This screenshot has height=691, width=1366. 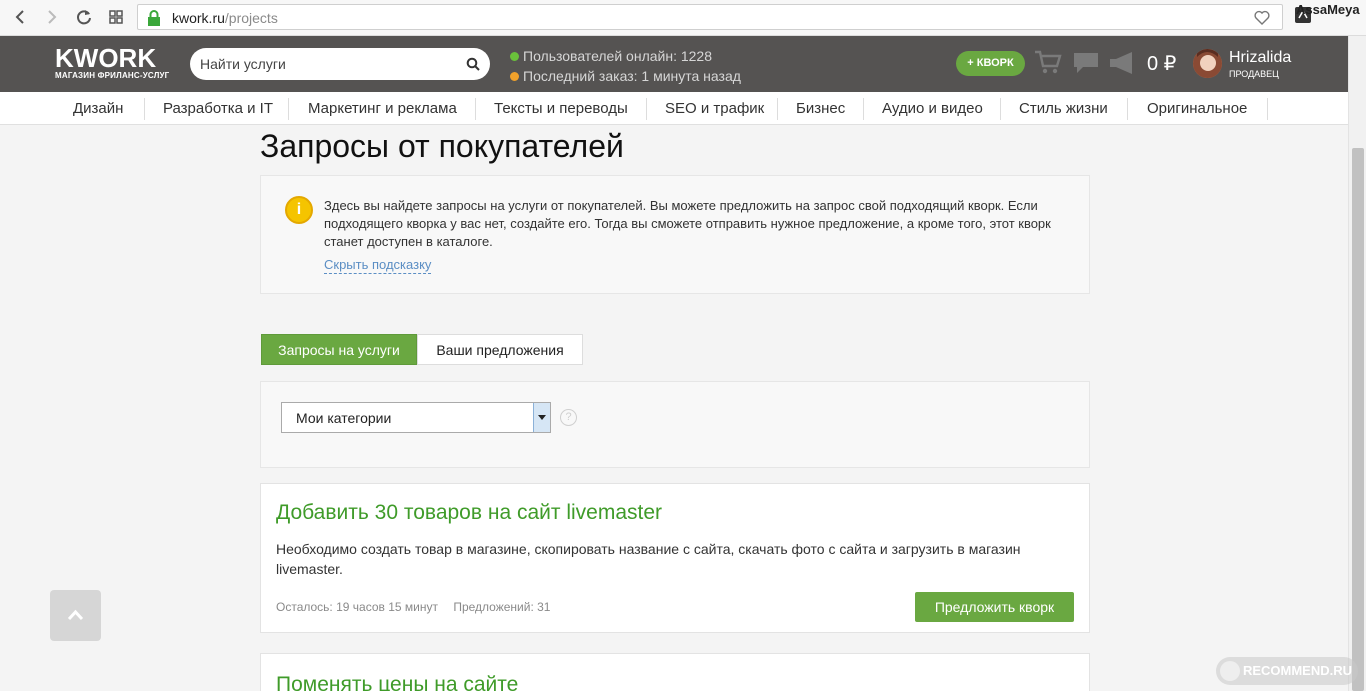 What do you see at coordinates (1207, 63) in the screenshot?
I see `avatar` at bounding box center [1207, 63].